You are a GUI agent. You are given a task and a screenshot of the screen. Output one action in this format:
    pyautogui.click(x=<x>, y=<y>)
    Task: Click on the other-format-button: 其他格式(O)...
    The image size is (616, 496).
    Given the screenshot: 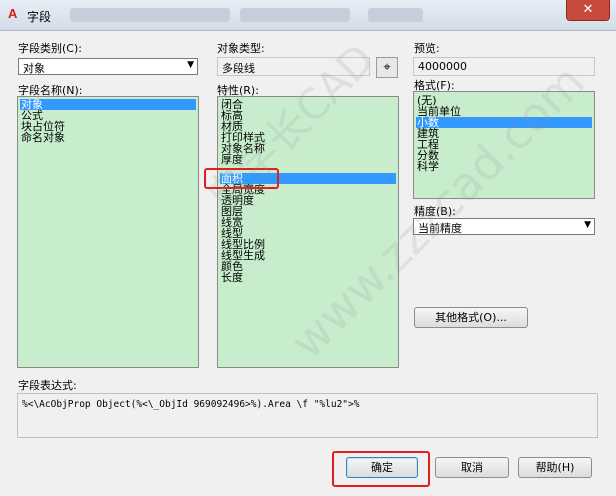 What is the action you would take?
    pyautogui.click(x=471, y=317)
    